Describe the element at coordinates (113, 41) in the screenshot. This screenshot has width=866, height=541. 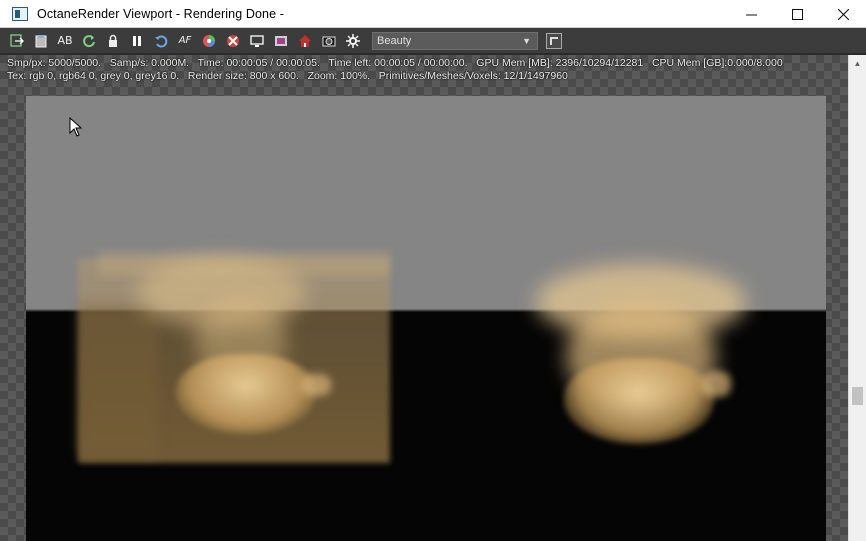
I see `lock-icon` at that location.